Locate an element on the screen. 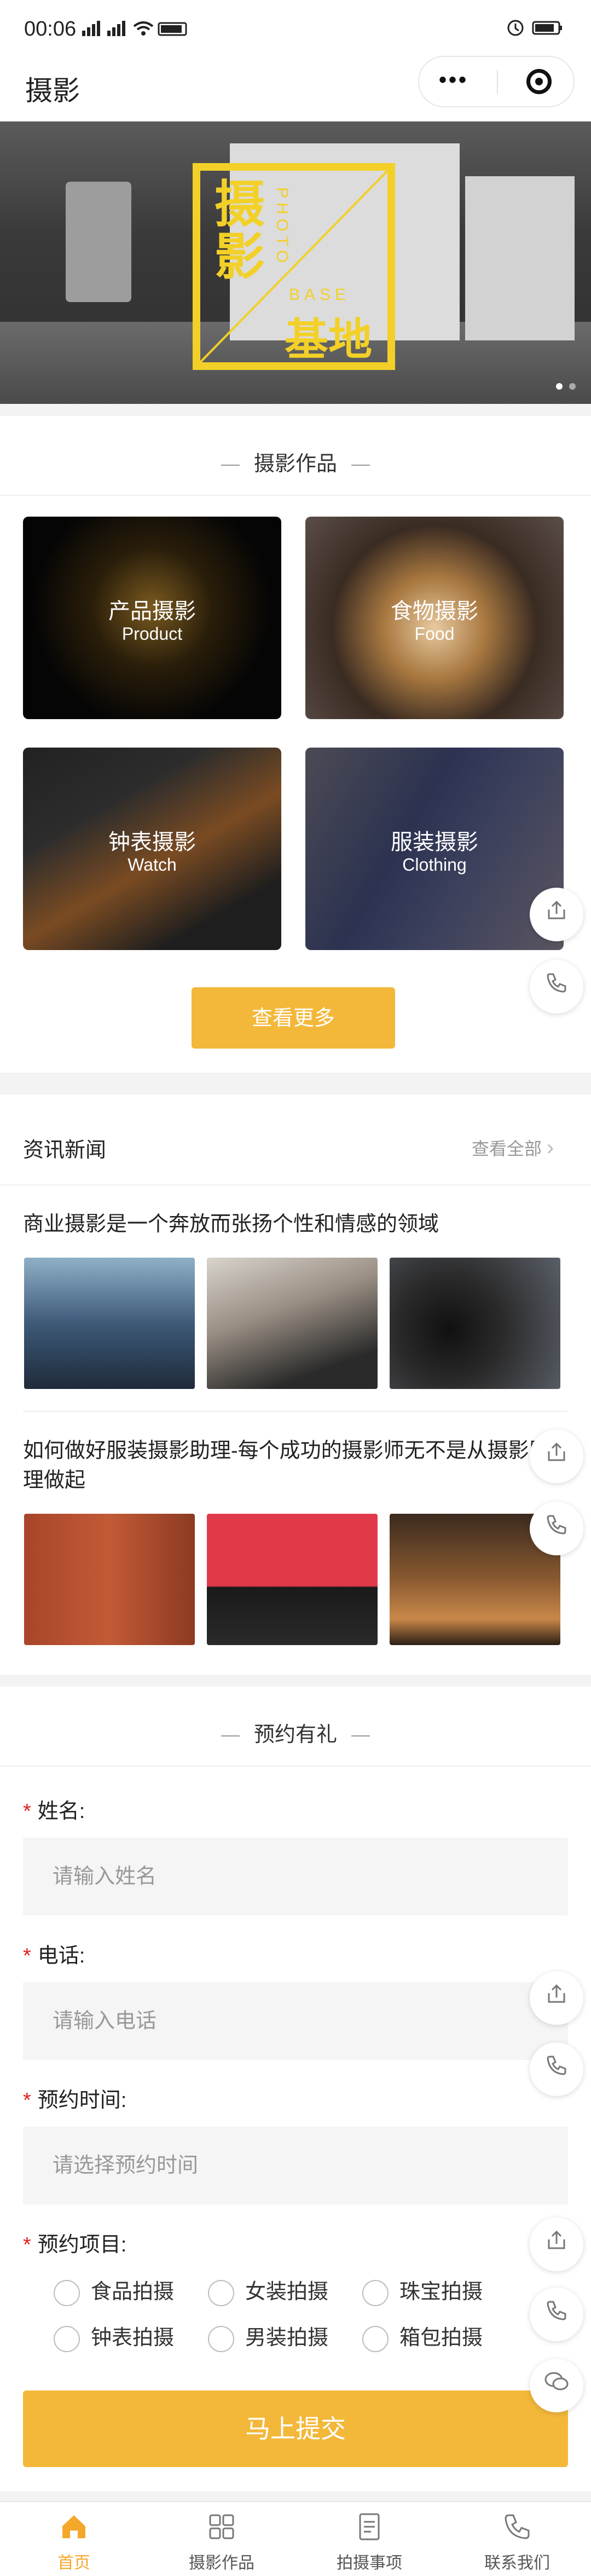 This screenshot has width=591, height=2576. option-food: 食品拍摄 is located at coordinates (114, 2290).